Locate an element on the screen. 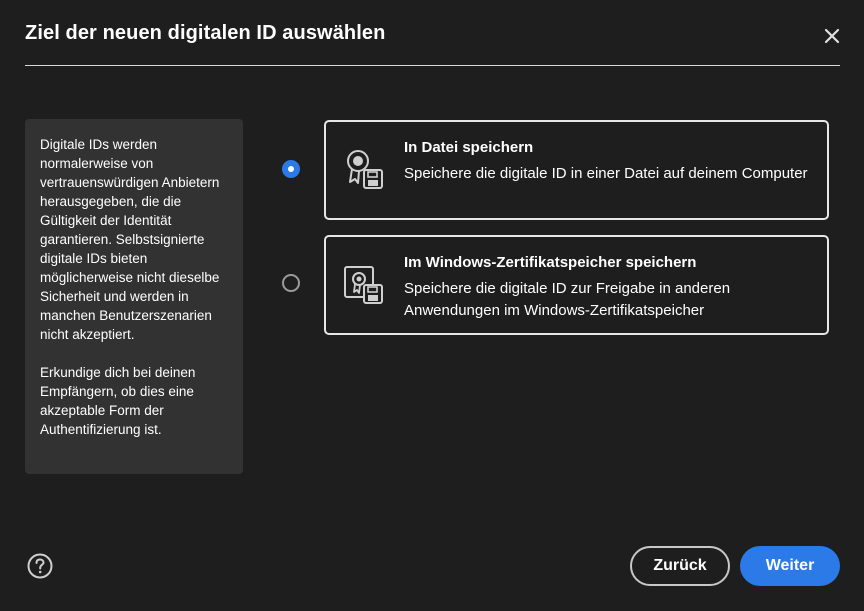  close-button is located at coordinates (832, 36).